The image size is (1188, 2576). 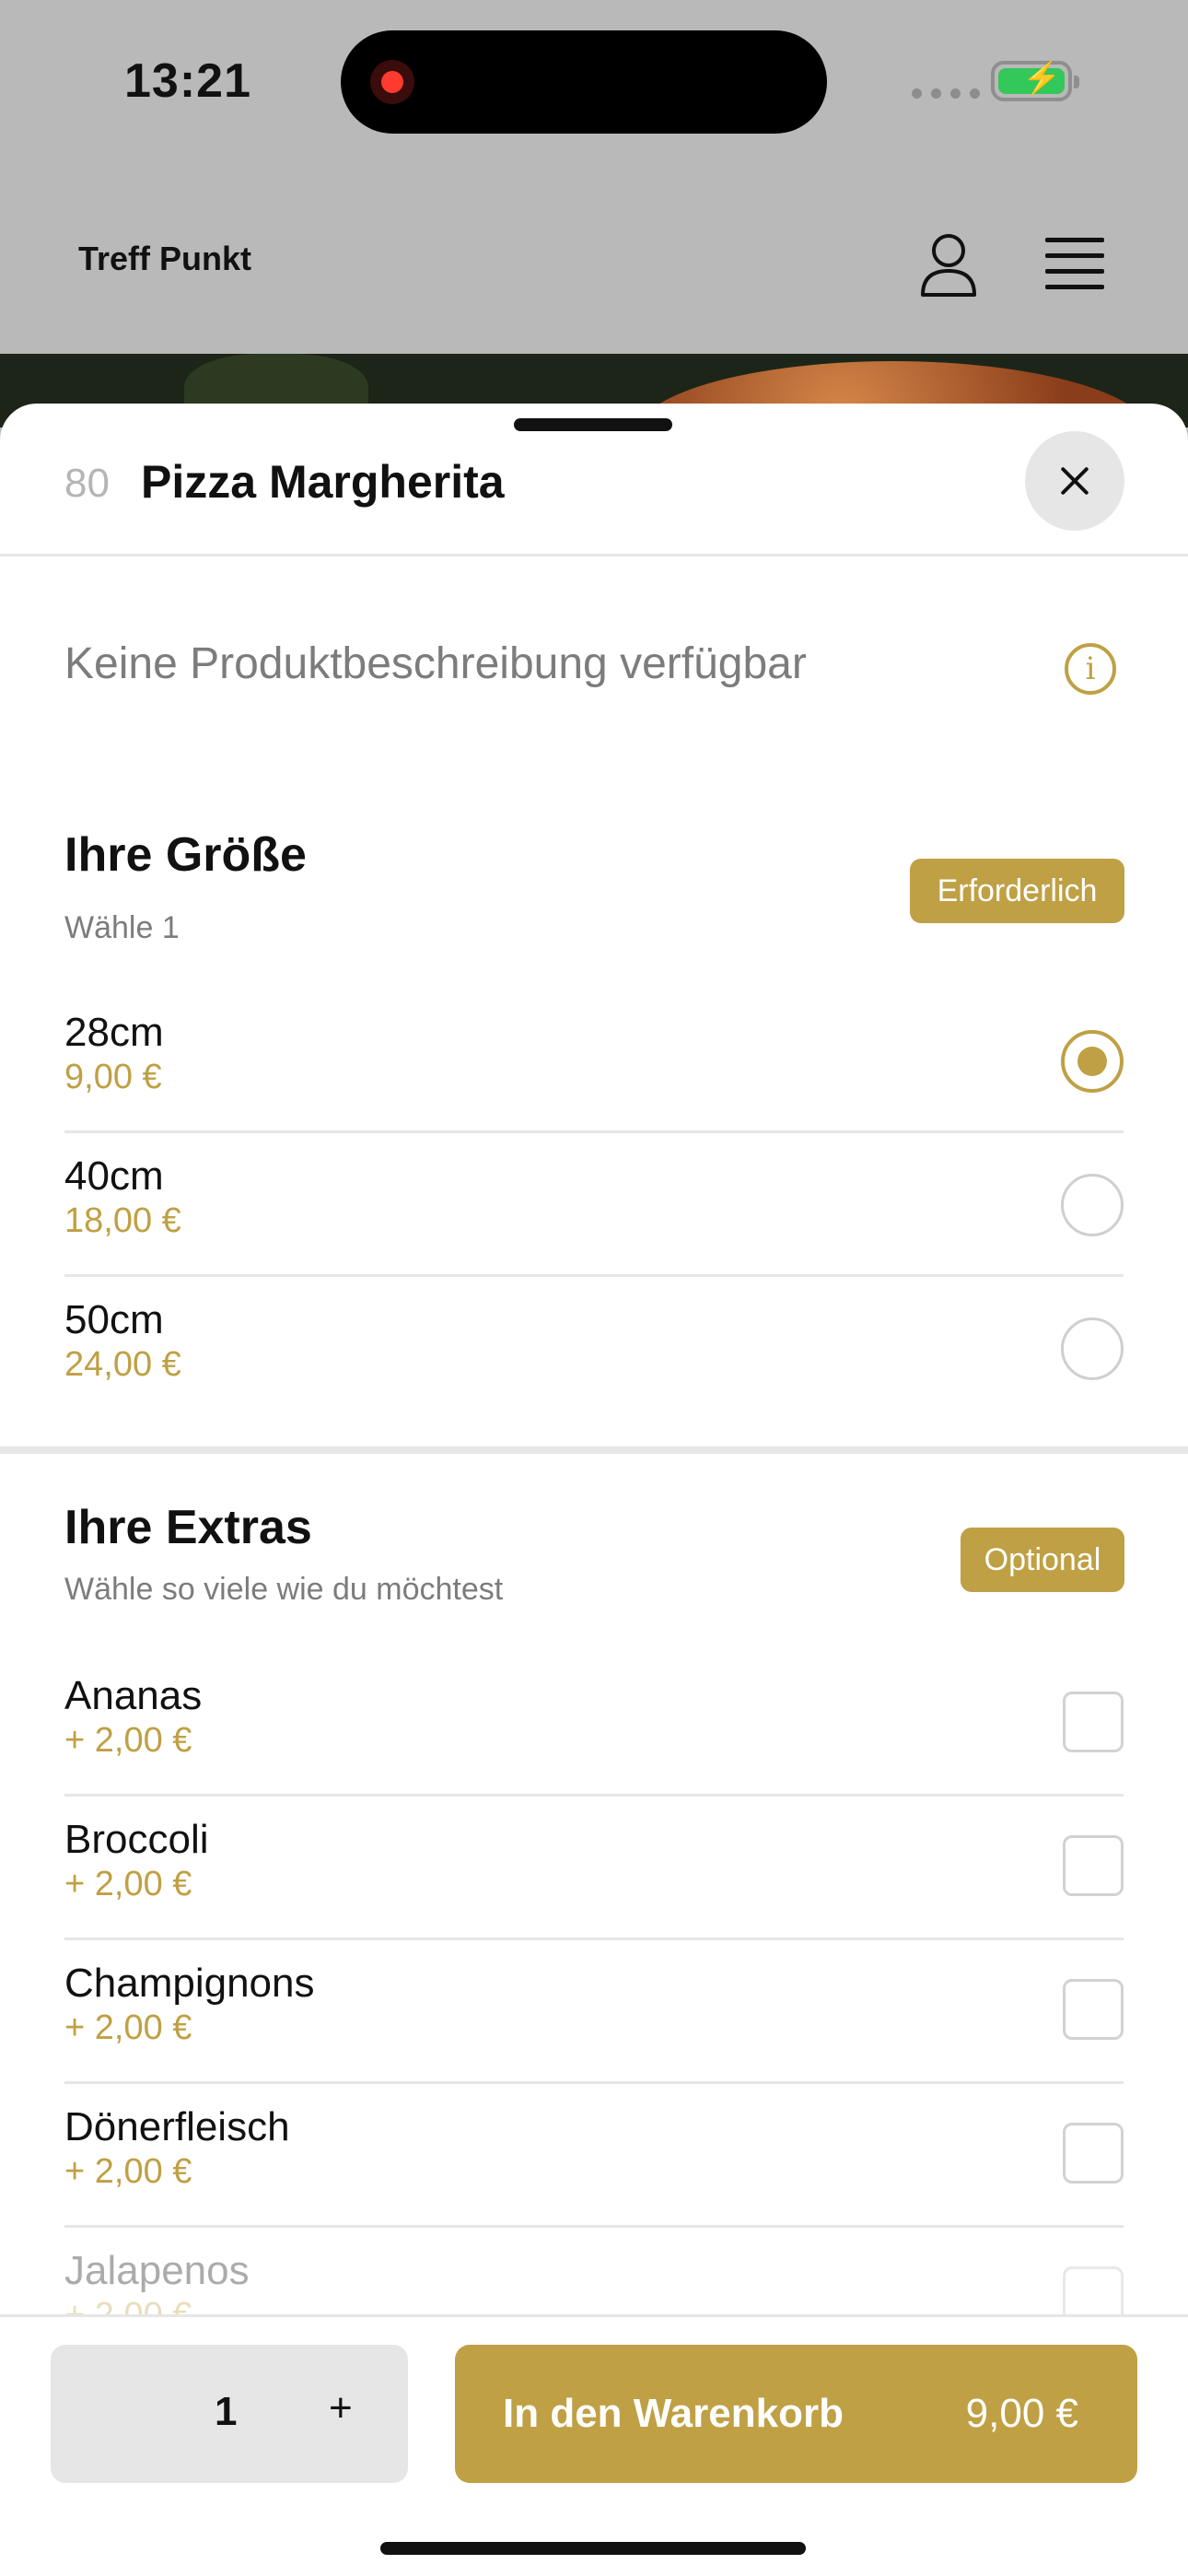 What do you see at coordinates (188, 1527) in the screenshot?
I see `extras-section-title: Ihre Extras` at bounding box center [188, 1527].